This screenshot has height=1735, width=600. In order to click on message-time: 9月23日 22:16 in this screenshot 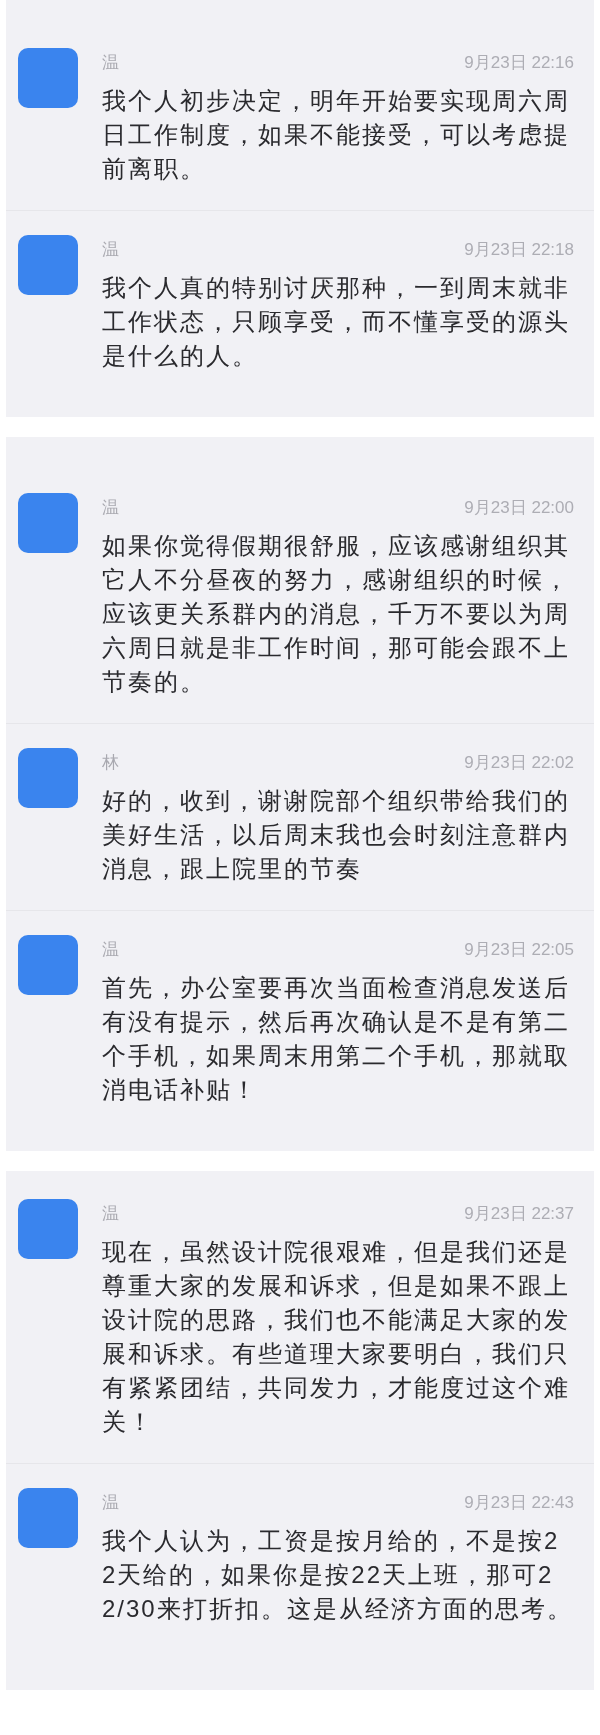, I will do `click(519, 63)`.